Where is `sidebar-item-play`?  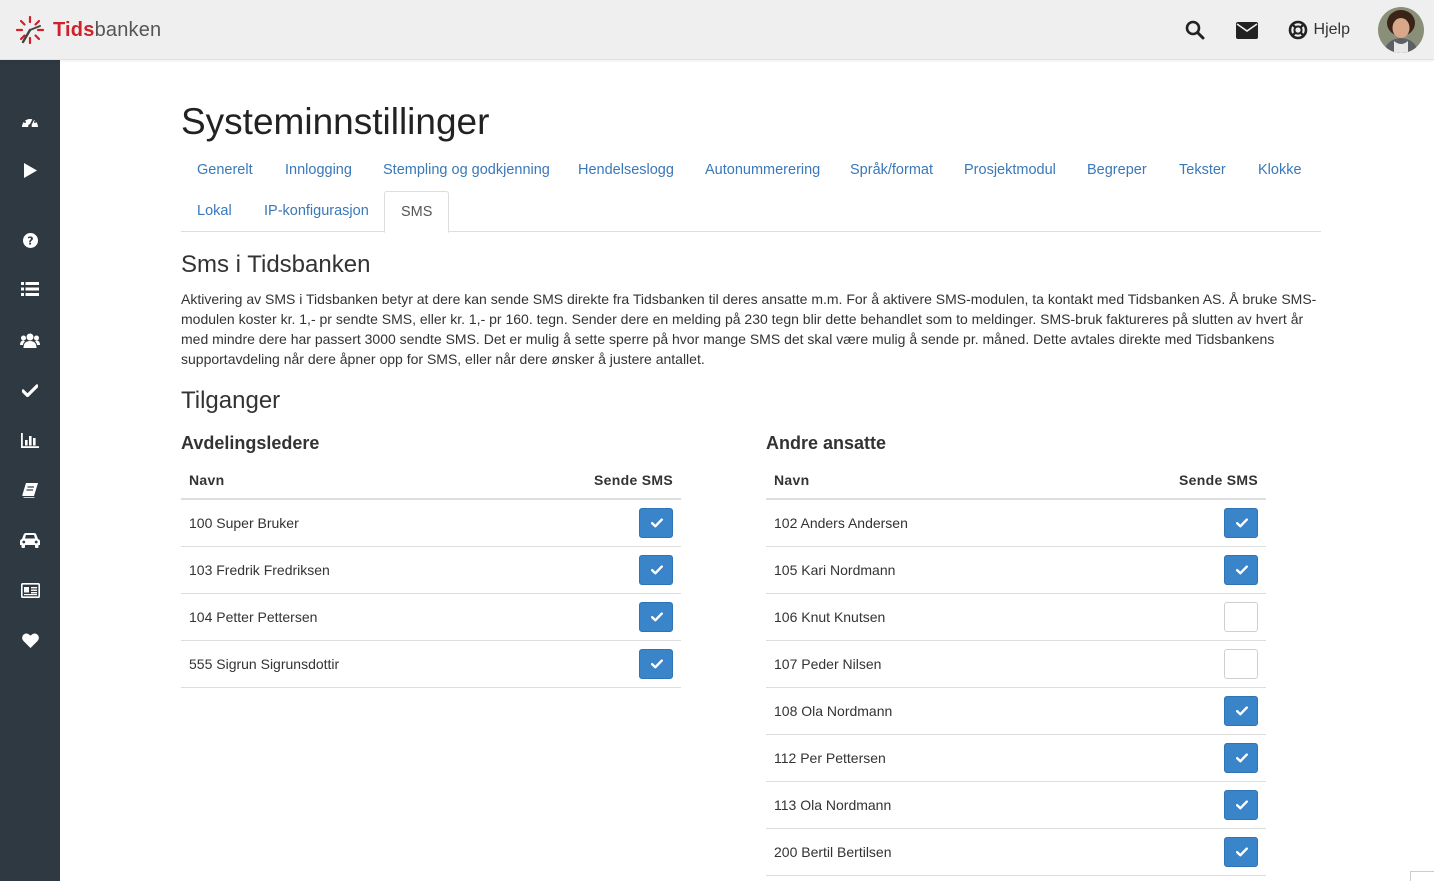 sidebar-item-play is located at coordinates (30, 170).